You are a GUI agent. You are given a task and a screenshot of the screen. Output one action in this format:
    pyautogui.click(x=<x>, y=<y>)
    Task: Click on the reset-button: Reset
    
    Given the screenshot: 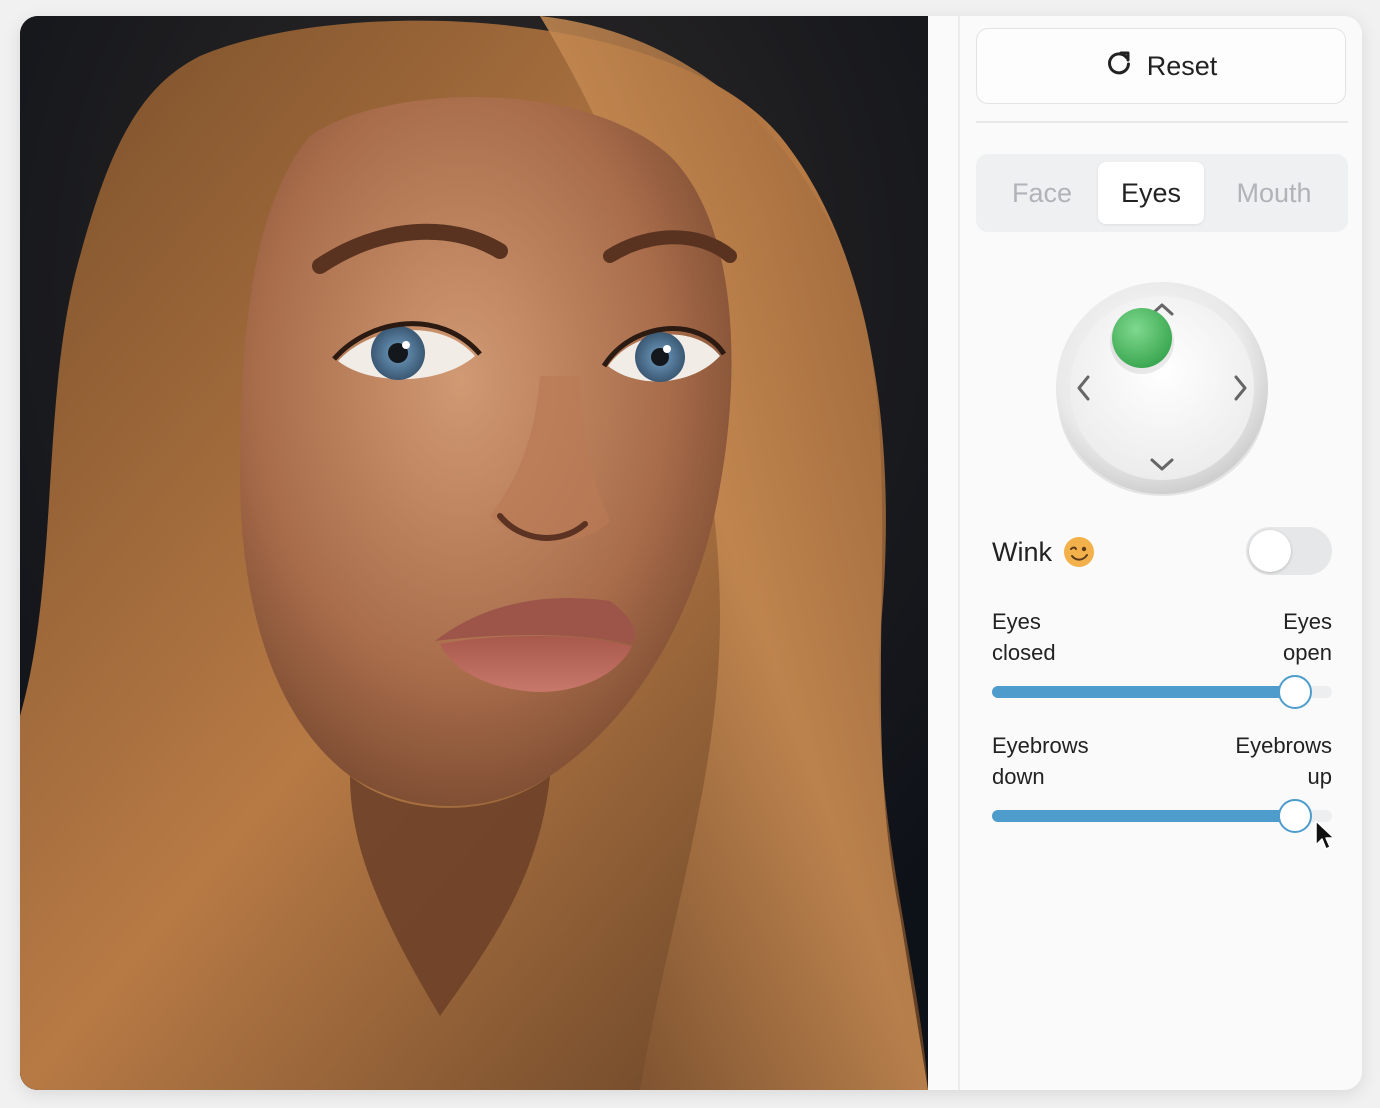 What is the action you would take?
    pyautogui.click(x=1161, y=66)
    